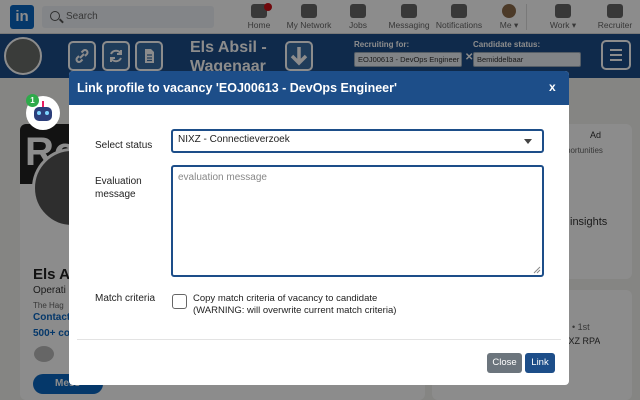 Image resolution: width=640 pixels, height=400 pixels. I want to click on status-select: NIXZ - Connectieverzoek, so click(357, 141).